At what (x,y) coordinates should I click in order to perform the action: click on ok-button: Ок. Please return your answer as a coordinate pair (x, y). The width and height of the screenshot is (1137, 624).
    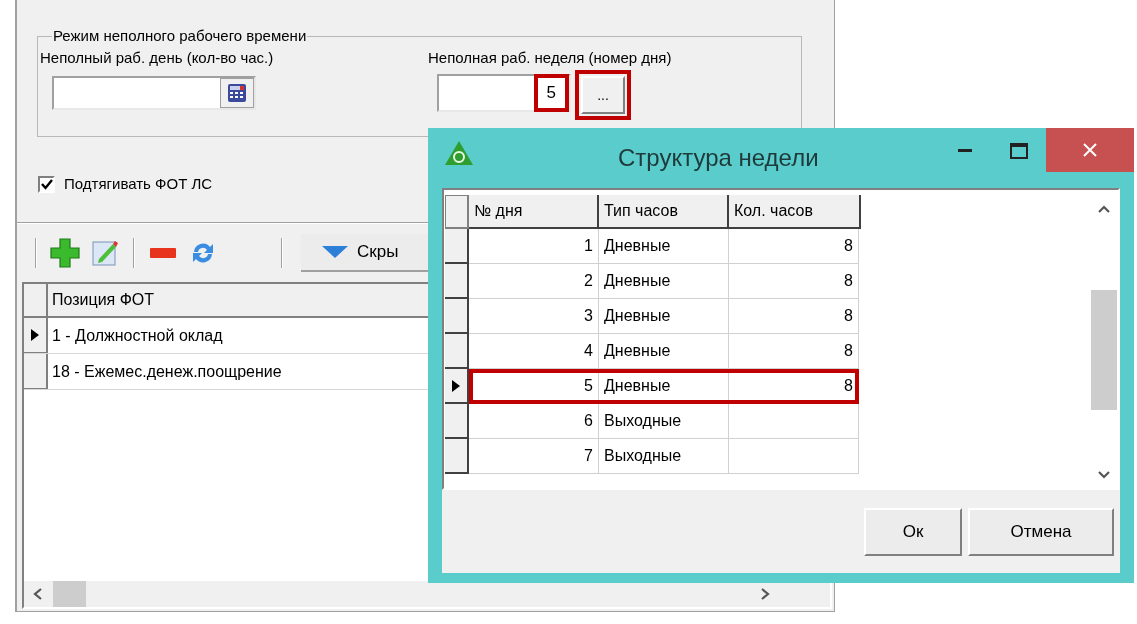
    Looking at the image, I should click on (913, 531).